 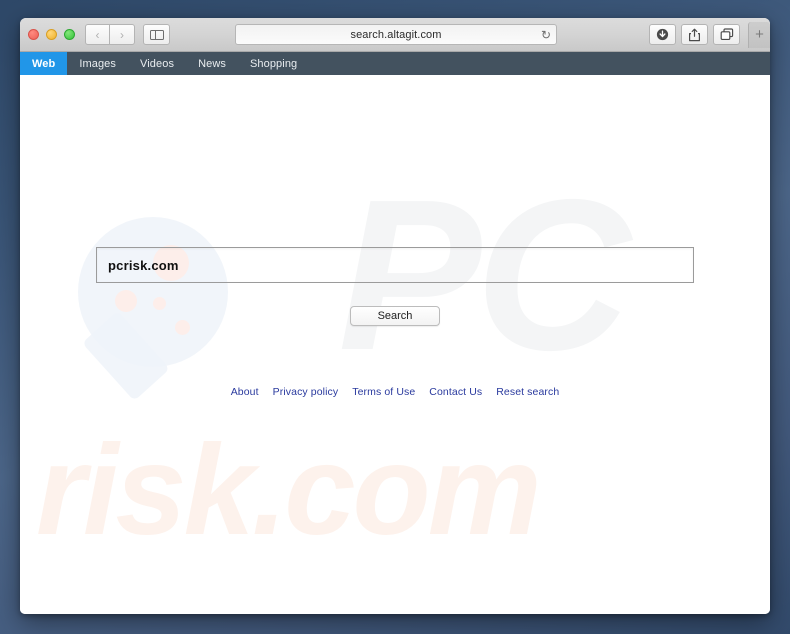 I want to click on search-button: Search, so click(x=395, y=316).